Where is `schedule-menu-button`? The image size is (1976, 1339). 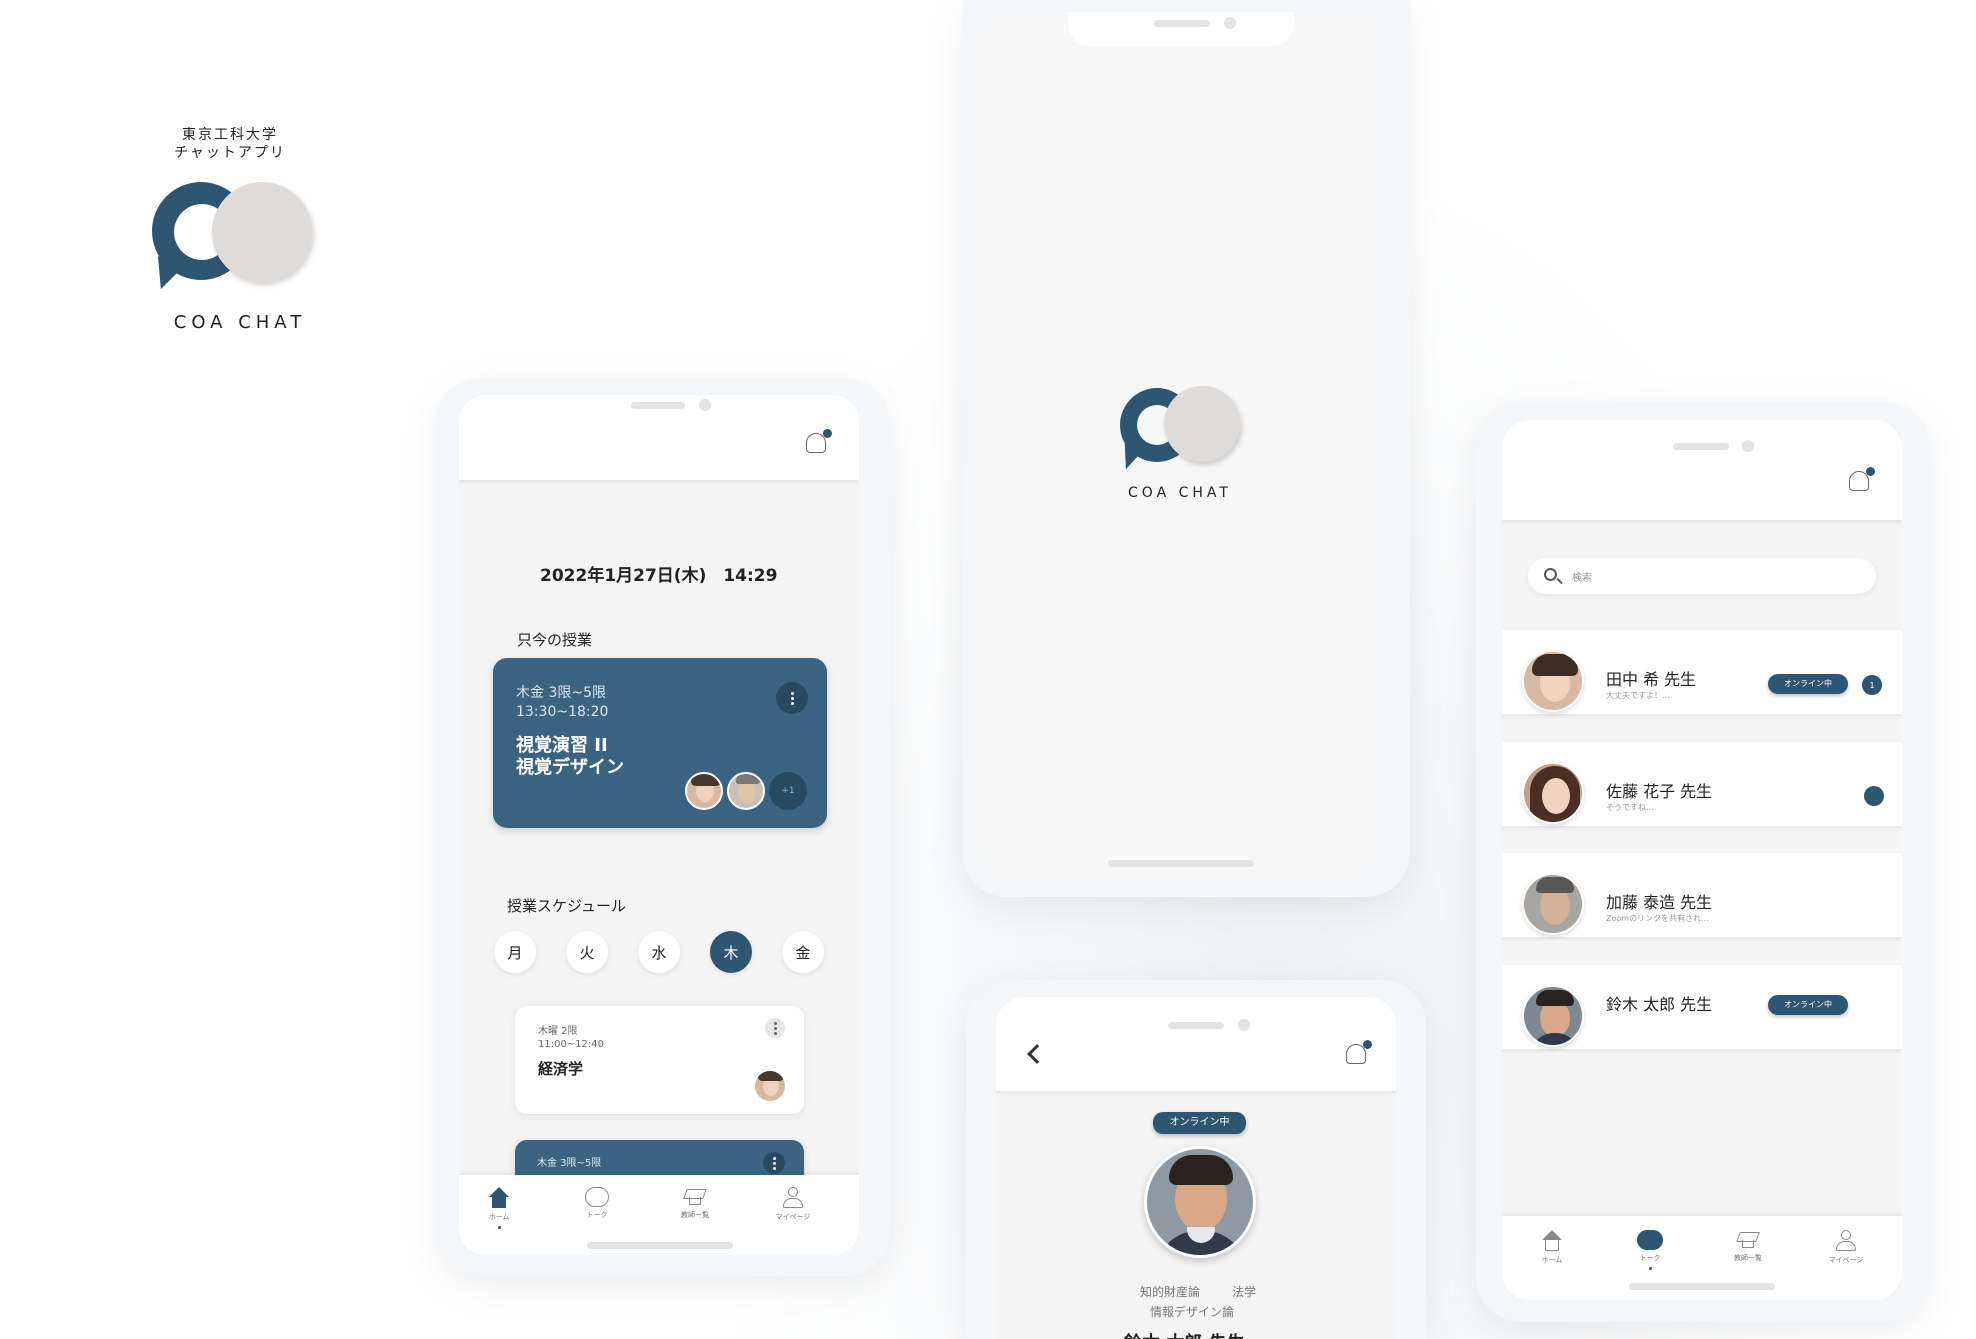
schedule-menu-button is located at coordinates (775, 1028).